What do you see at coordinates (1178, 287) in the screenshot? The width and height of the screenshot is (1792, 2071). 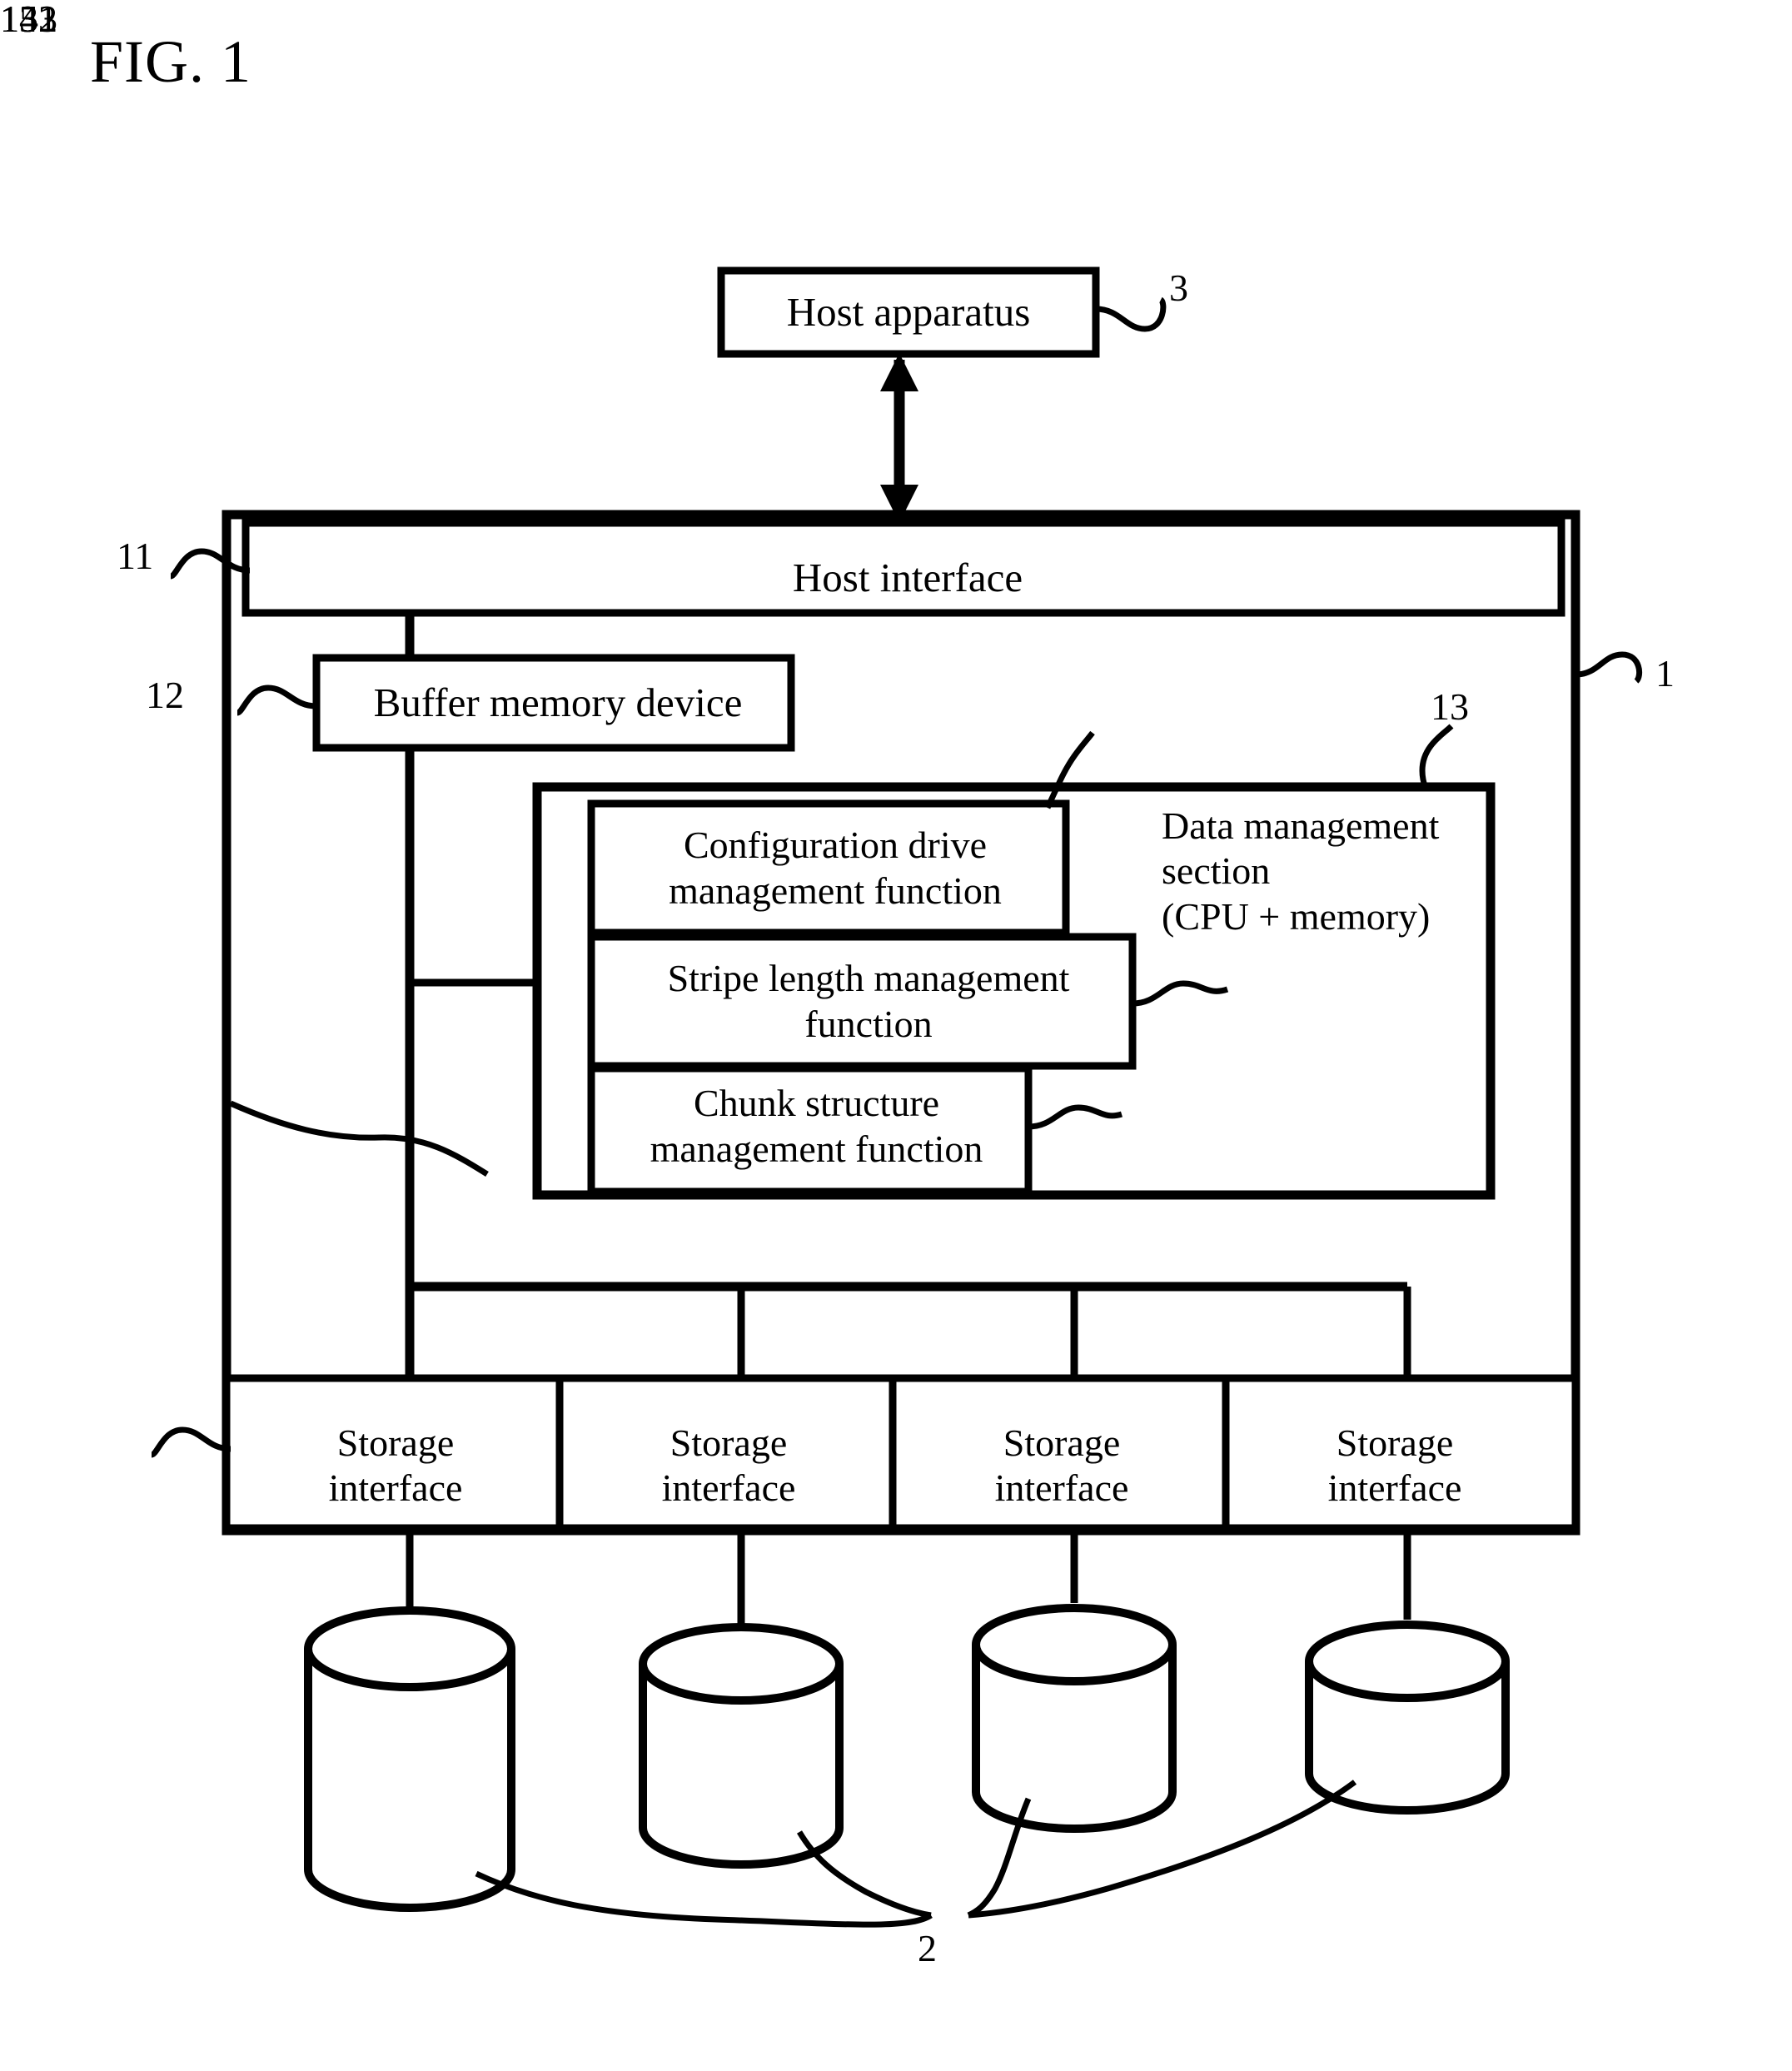 I see `reference-numeral-3: 3` at bounding box center [1178, 287].